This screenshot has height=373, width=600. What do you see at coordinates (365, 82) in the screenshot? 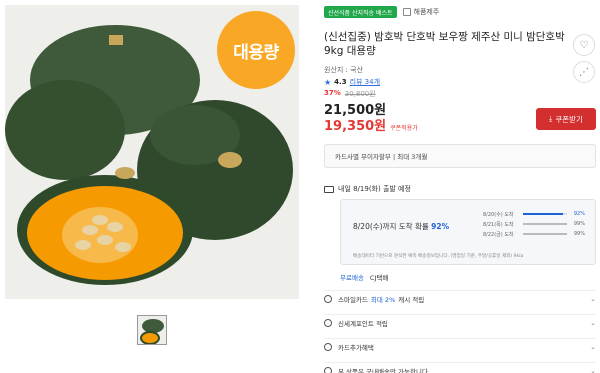
I see `reviews-link: 리뷰 34개` at bounding box center [365, 82].